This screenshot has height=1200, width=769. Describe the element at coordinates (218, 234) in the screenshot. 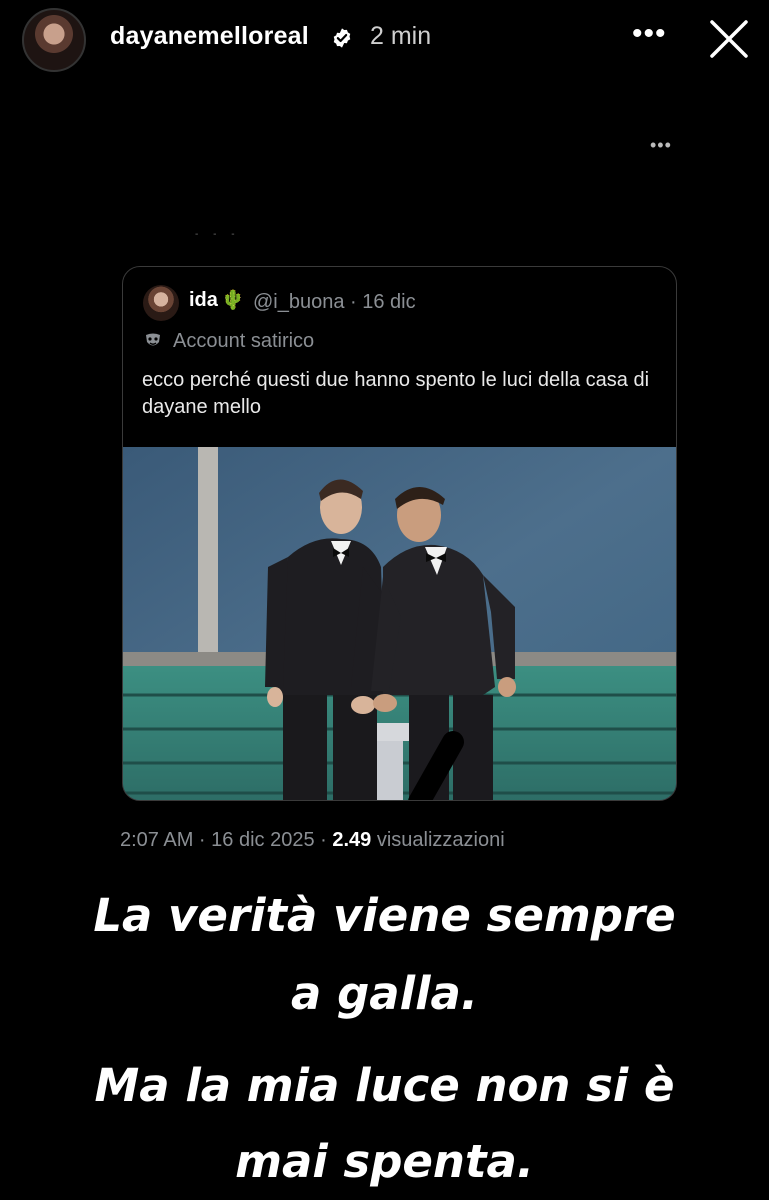

I see `decorative-dots: - - -` at that location.